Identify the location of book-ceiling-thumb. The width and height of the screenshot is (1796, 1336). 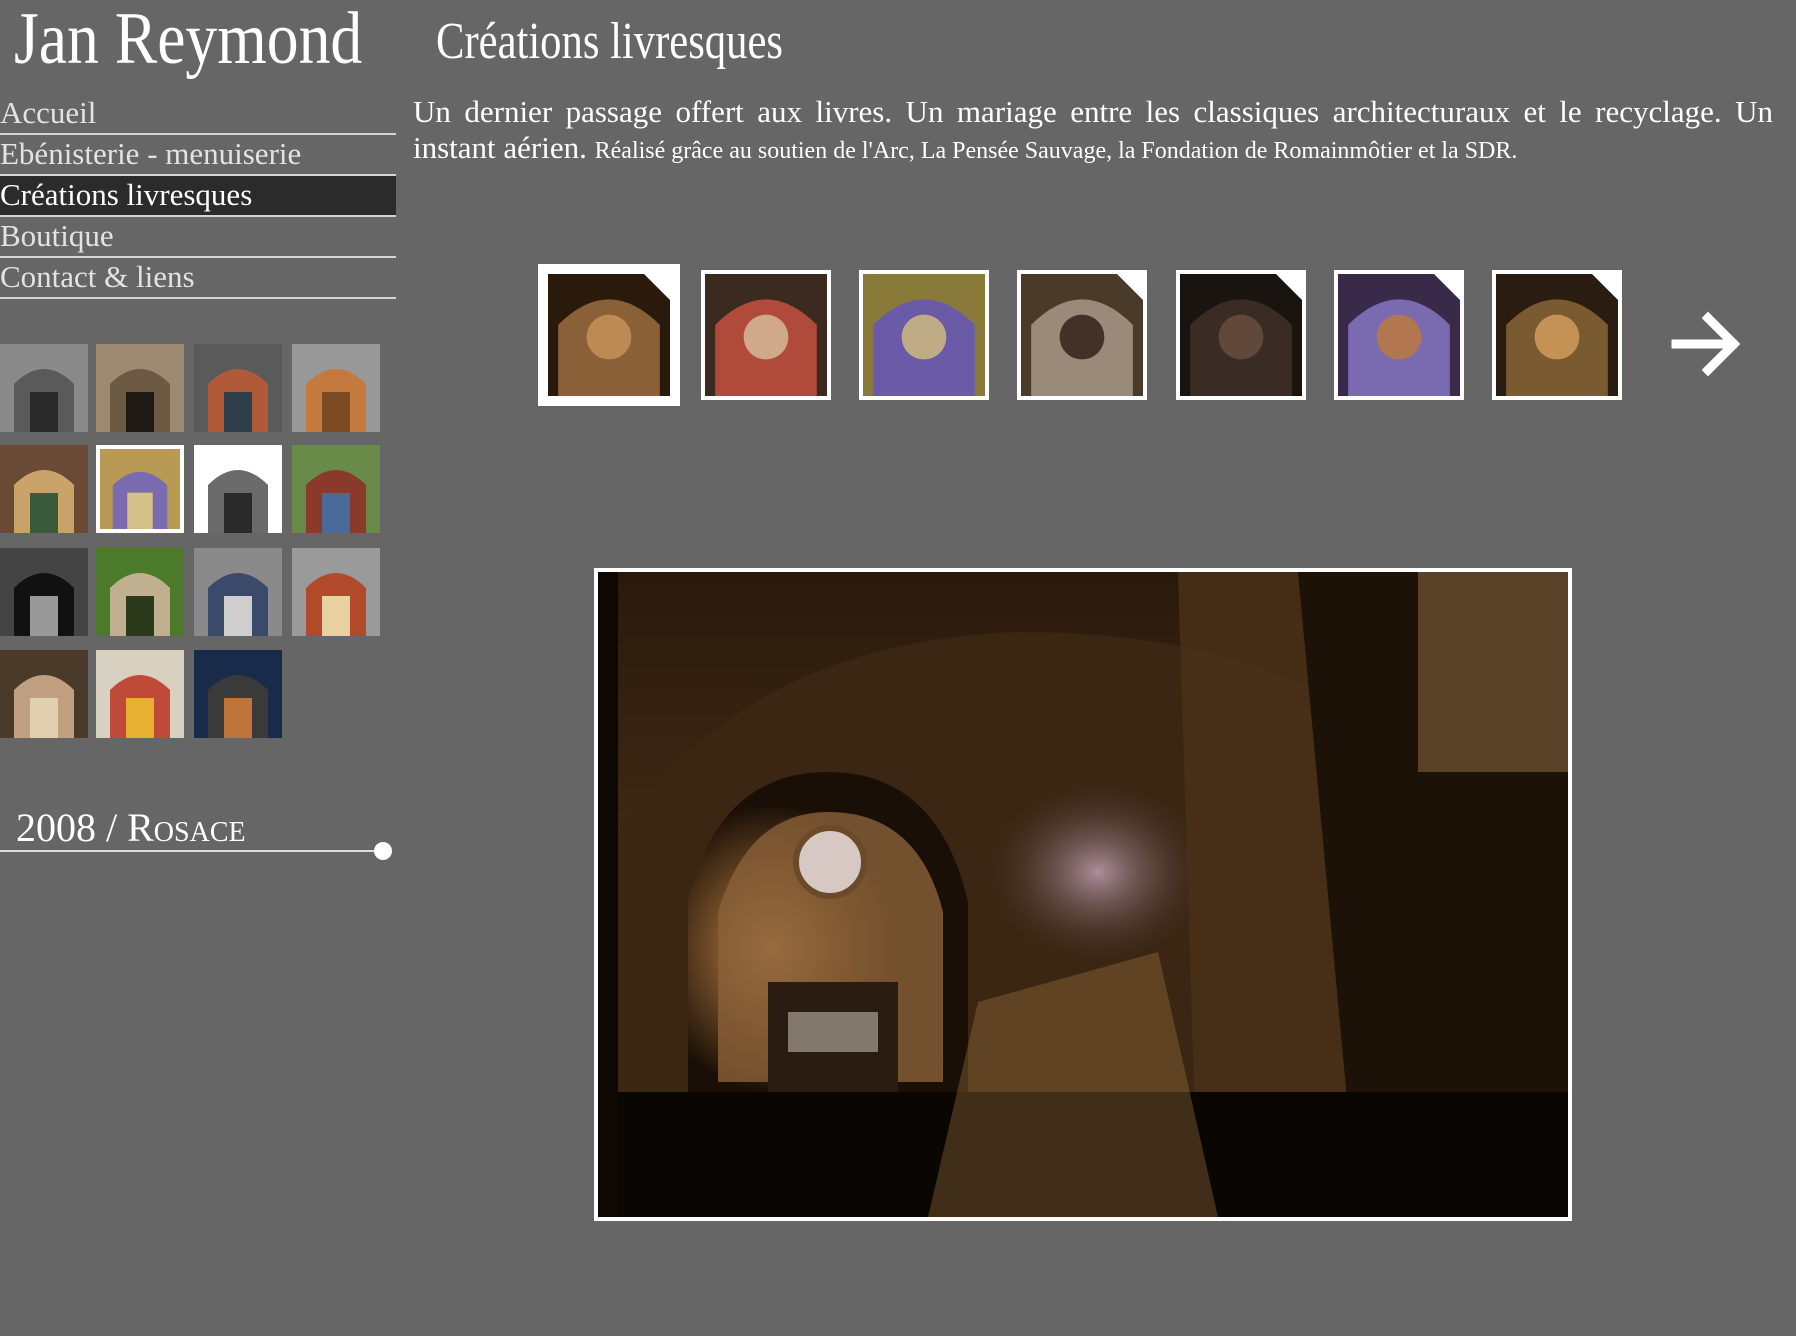
(238, 388).